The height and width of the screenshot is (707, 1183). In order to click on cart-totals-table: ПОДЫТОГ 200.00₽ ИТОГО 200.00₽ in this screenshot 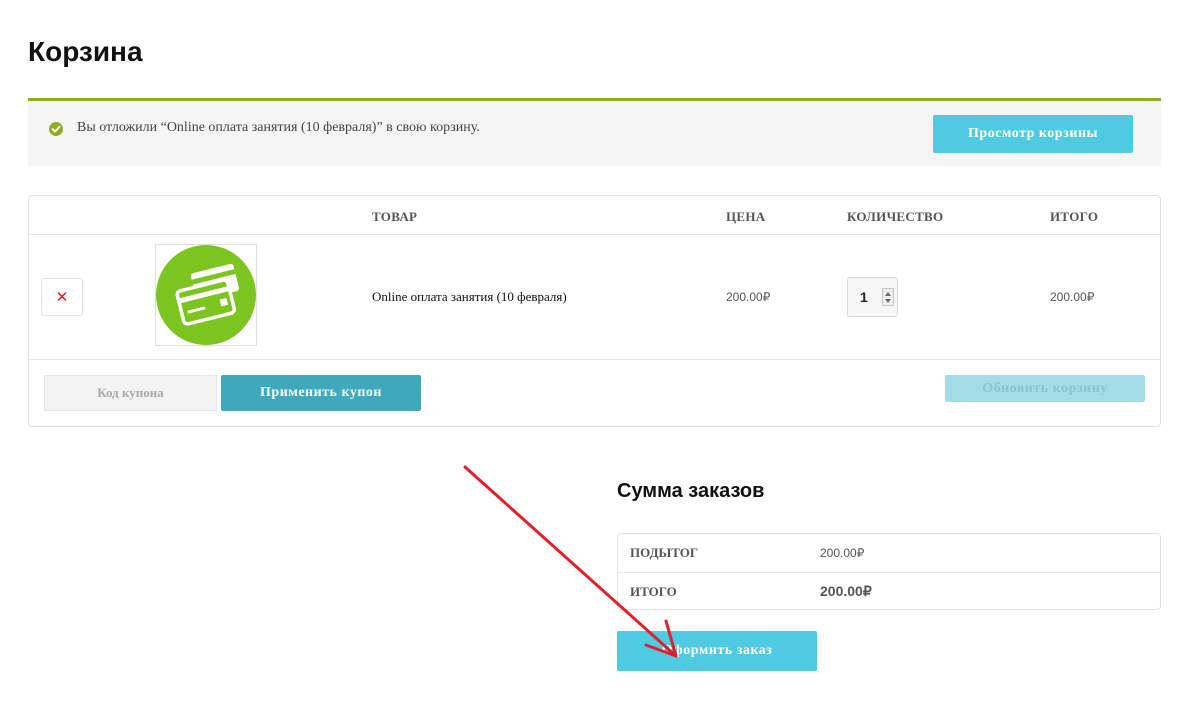, I will do `click(889, 571)`.